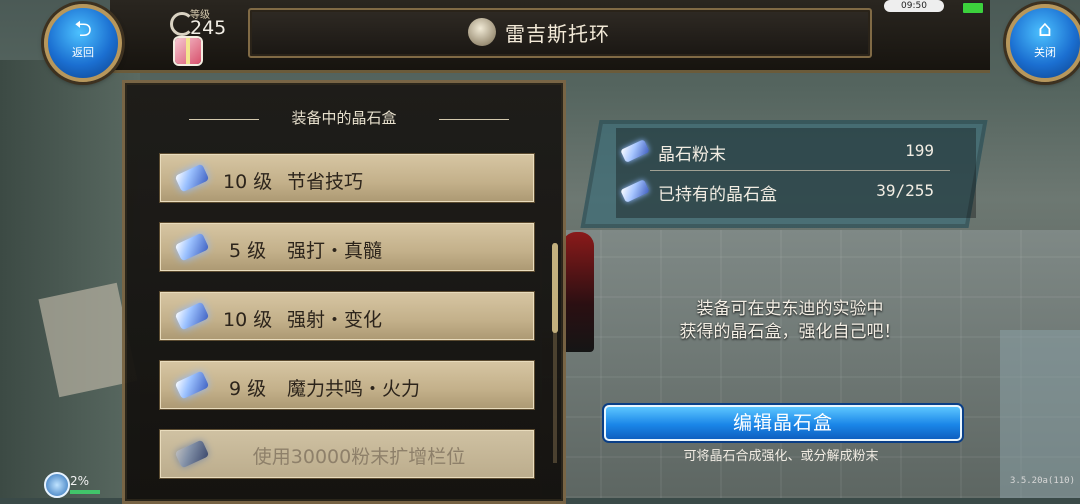 The image size is (1080, 504). I want to click on hint-text: 装备可在史东迪的实验中 获得的晶石盒，强化自己吧！, so click(790, 321).